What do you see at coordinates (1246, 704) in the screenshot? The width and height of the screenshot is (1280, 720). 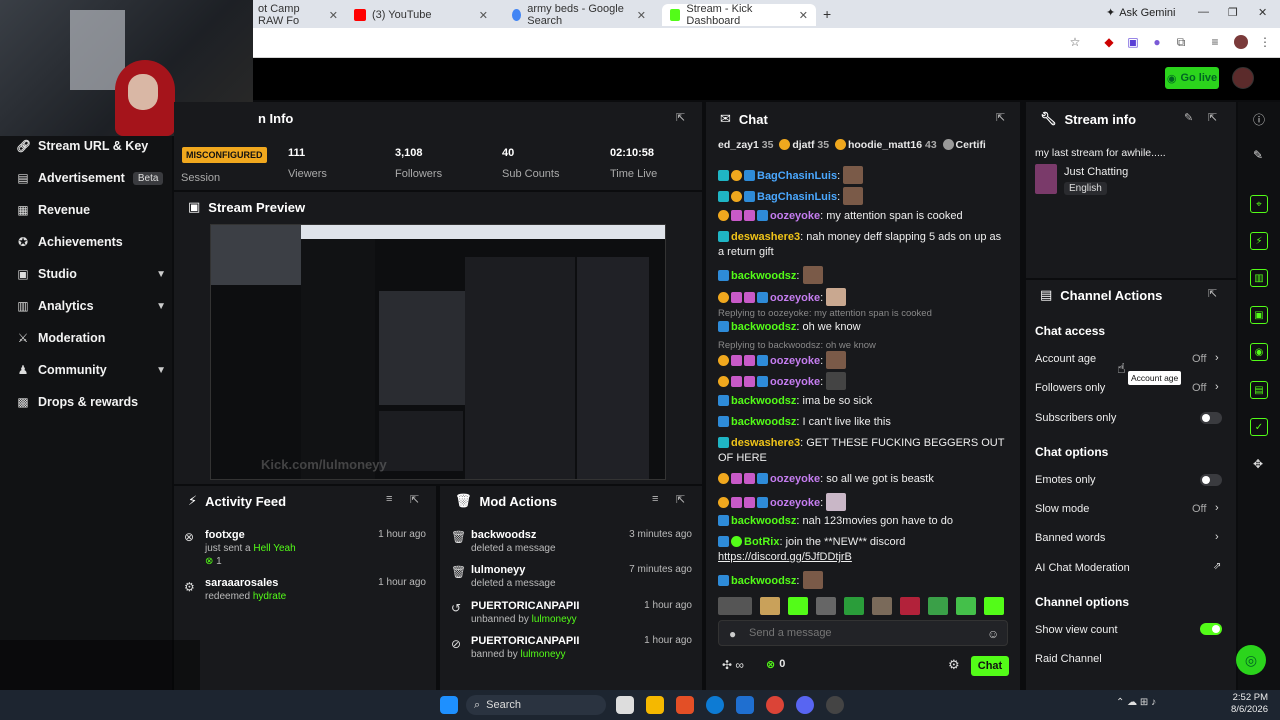 I see `taskbar-clock: 2:52 PM 8/6/2026` at bounding box center [1246, 704].